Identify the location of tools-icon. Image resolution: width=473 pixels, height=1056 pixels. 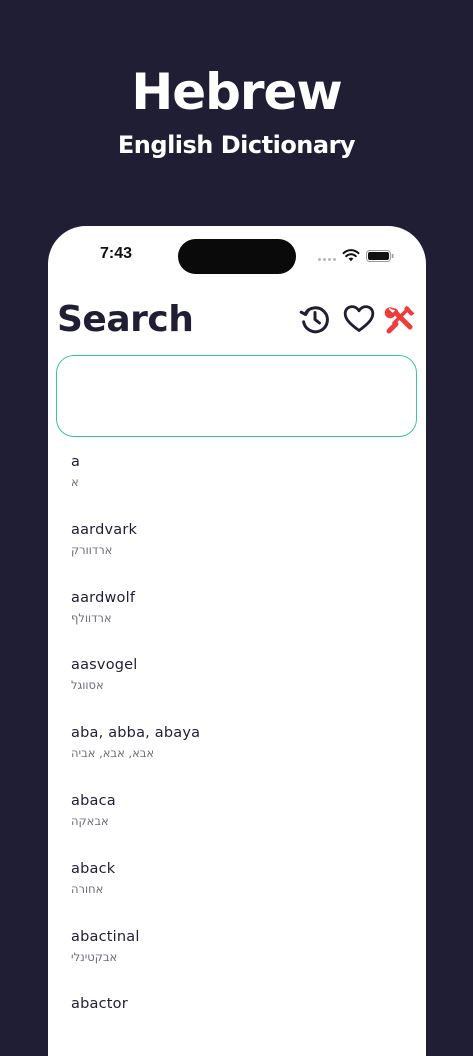
(399, 319).